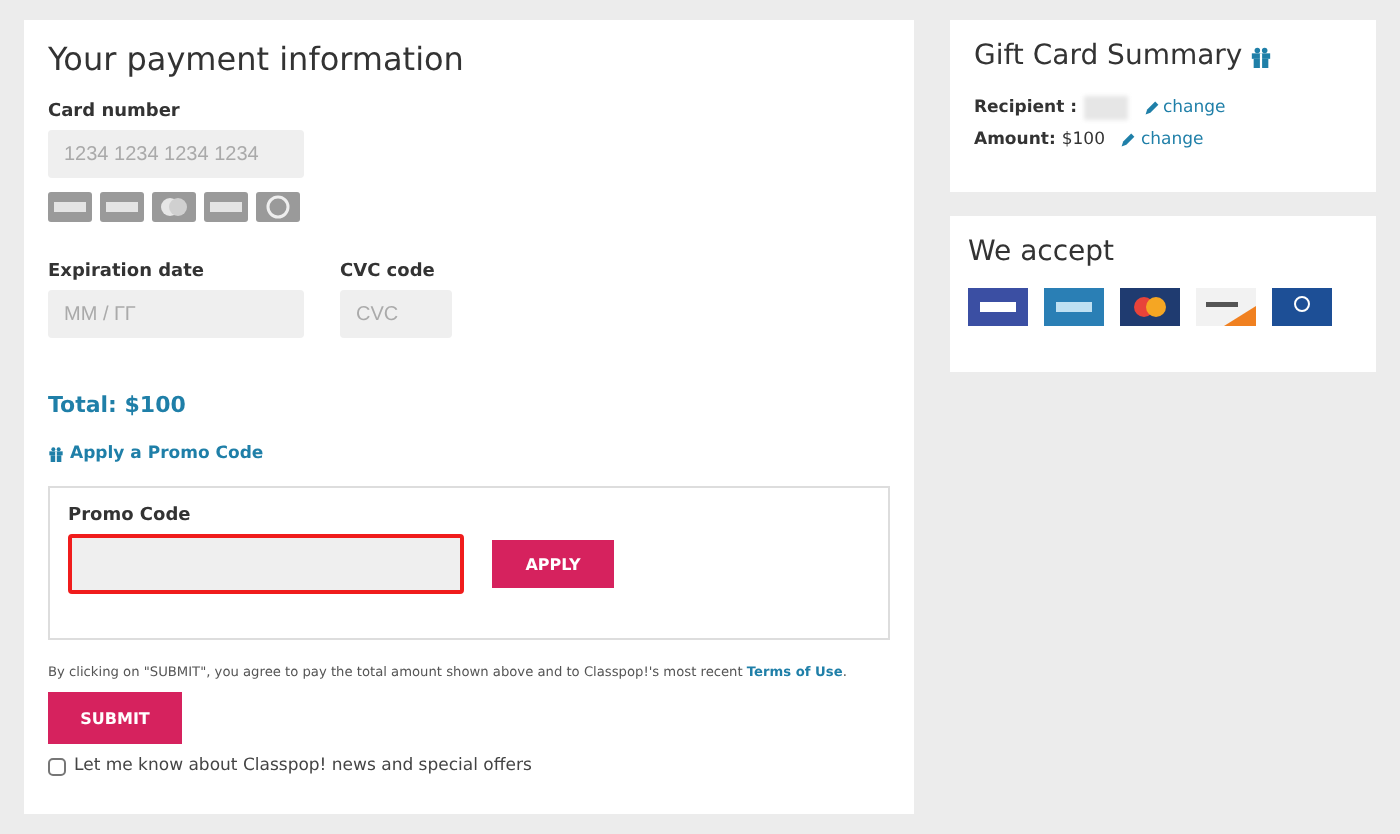 This screenshot has height=834, width=1400. What do you see at coordinates (1108, 56) in the screenshot?
I see `summary-title: Gift Card Summary` at bounding box center [1108, 56].